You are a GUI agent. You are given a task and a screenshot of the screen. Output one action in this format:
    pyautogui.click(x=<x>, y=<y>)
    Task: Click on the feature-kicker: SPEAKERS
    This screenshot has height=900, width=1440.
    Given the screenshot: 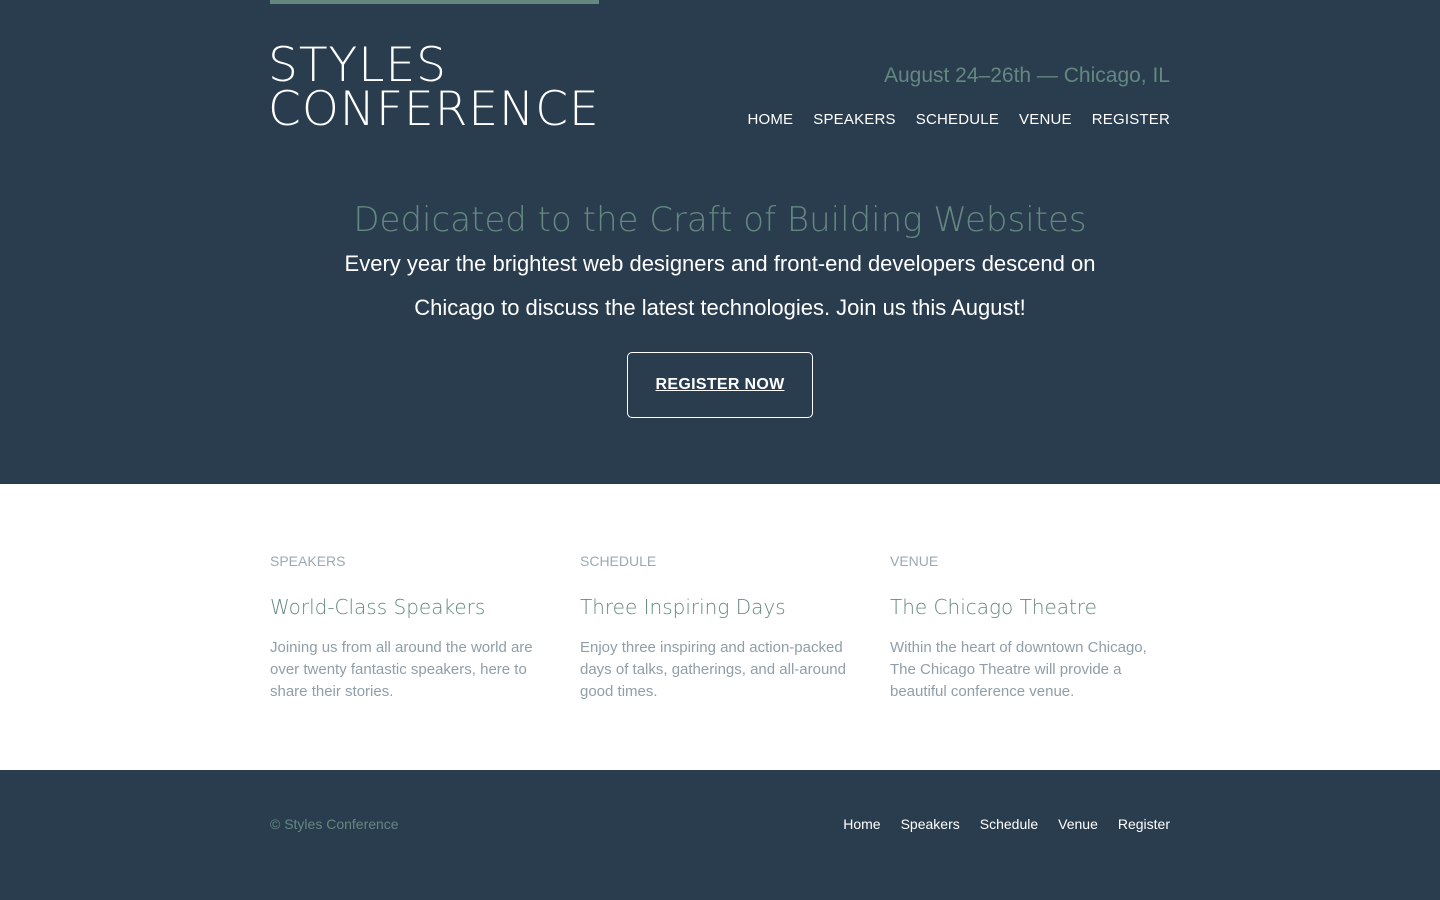 What is the action you would take?
    pyautogui.click(x=308, y=561)
    